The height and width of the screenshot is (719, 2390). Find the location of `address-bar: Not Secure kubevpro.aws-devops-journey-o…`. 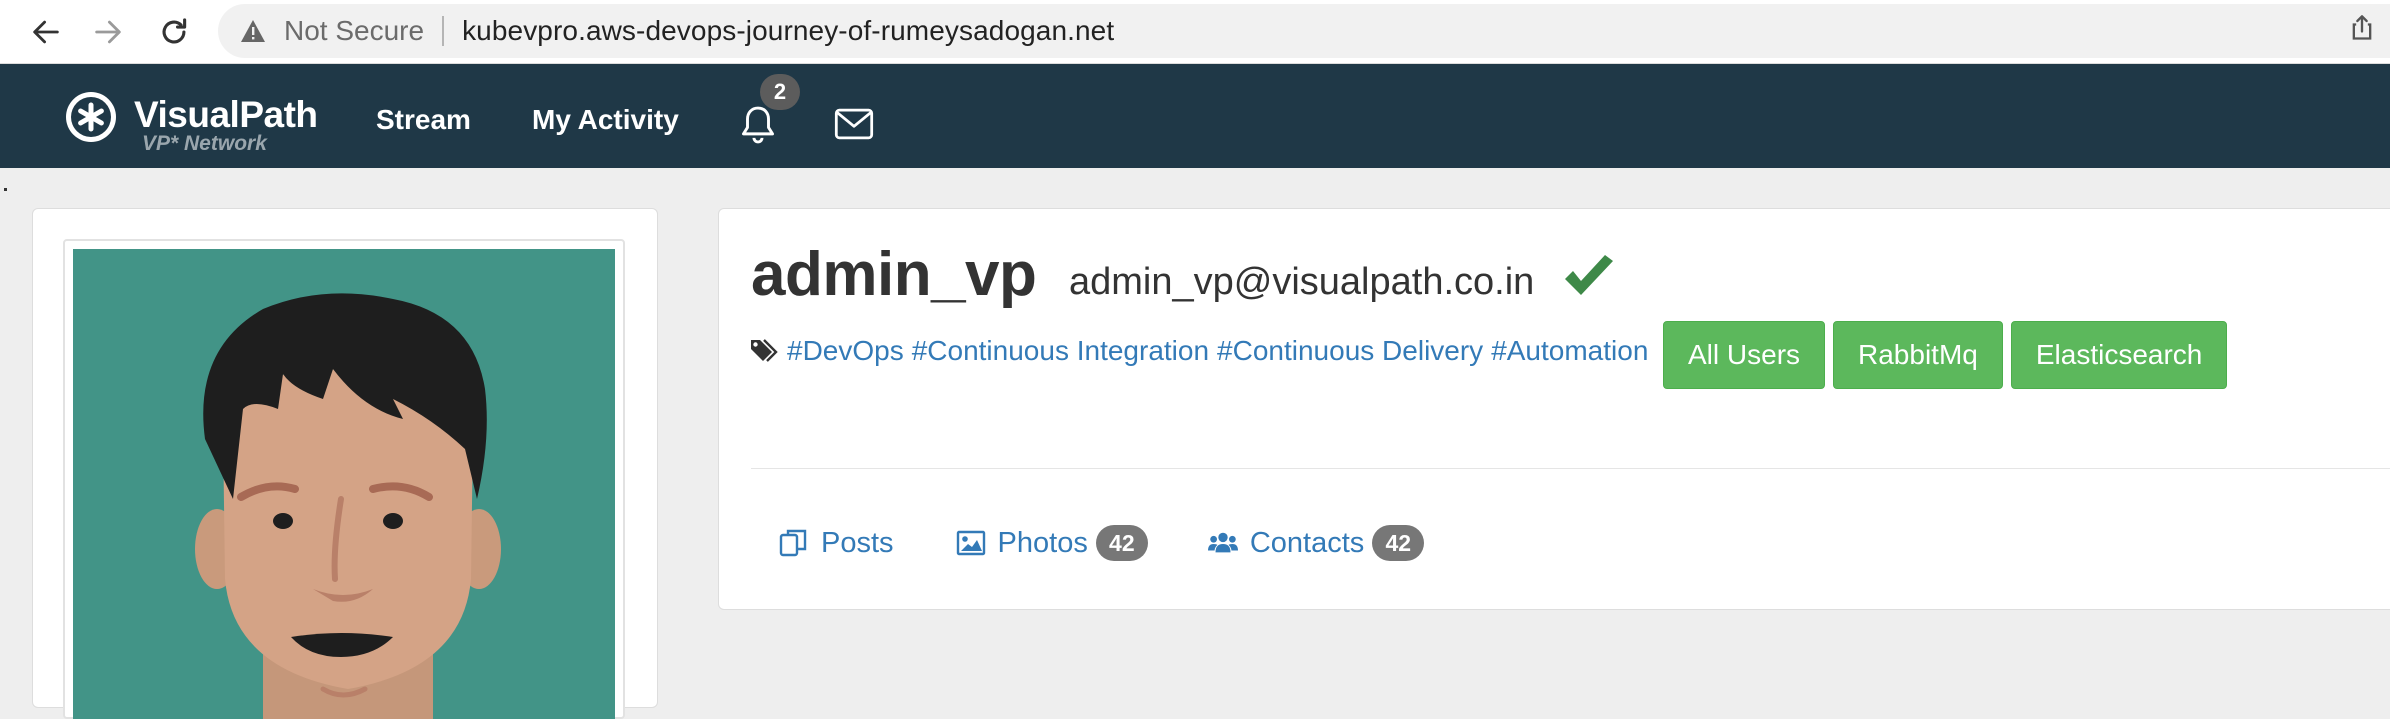

address-bar: Not Secure kubevpro.aws-devops-journey-o… is located at coordinates (1304, 31).